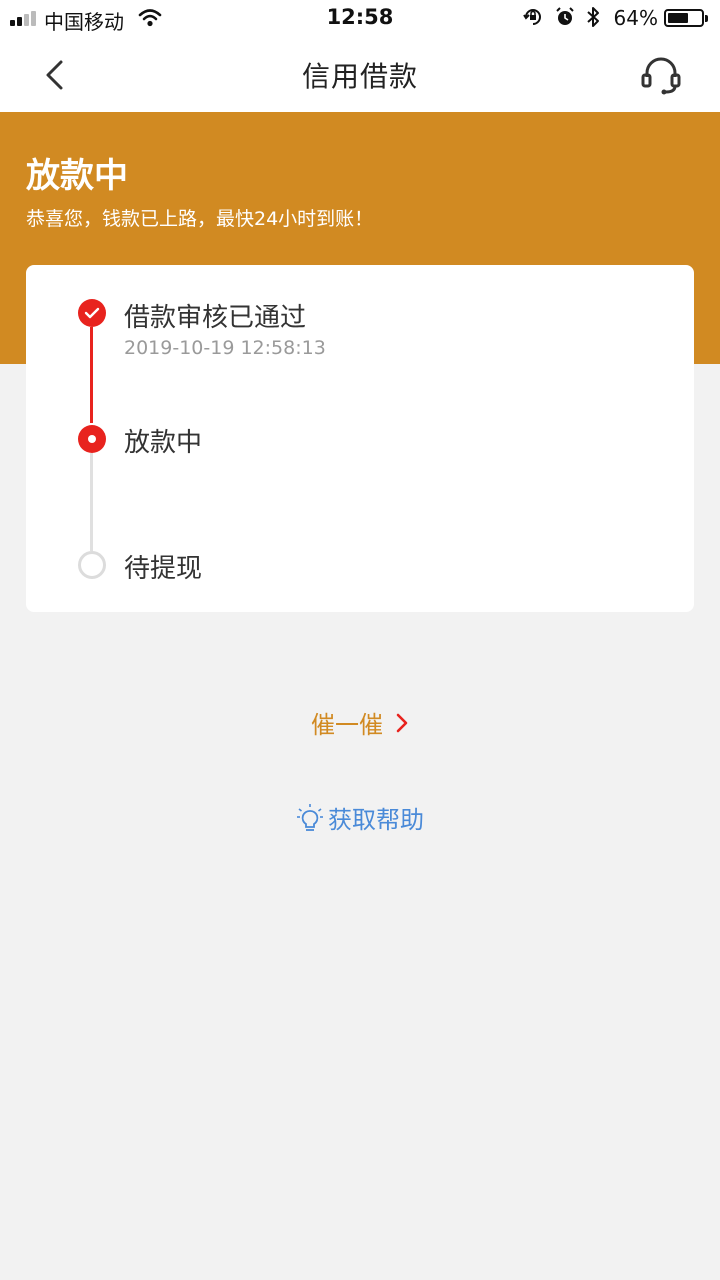  I want to click on get-help-link: 获取帮助, so click(360, 817).